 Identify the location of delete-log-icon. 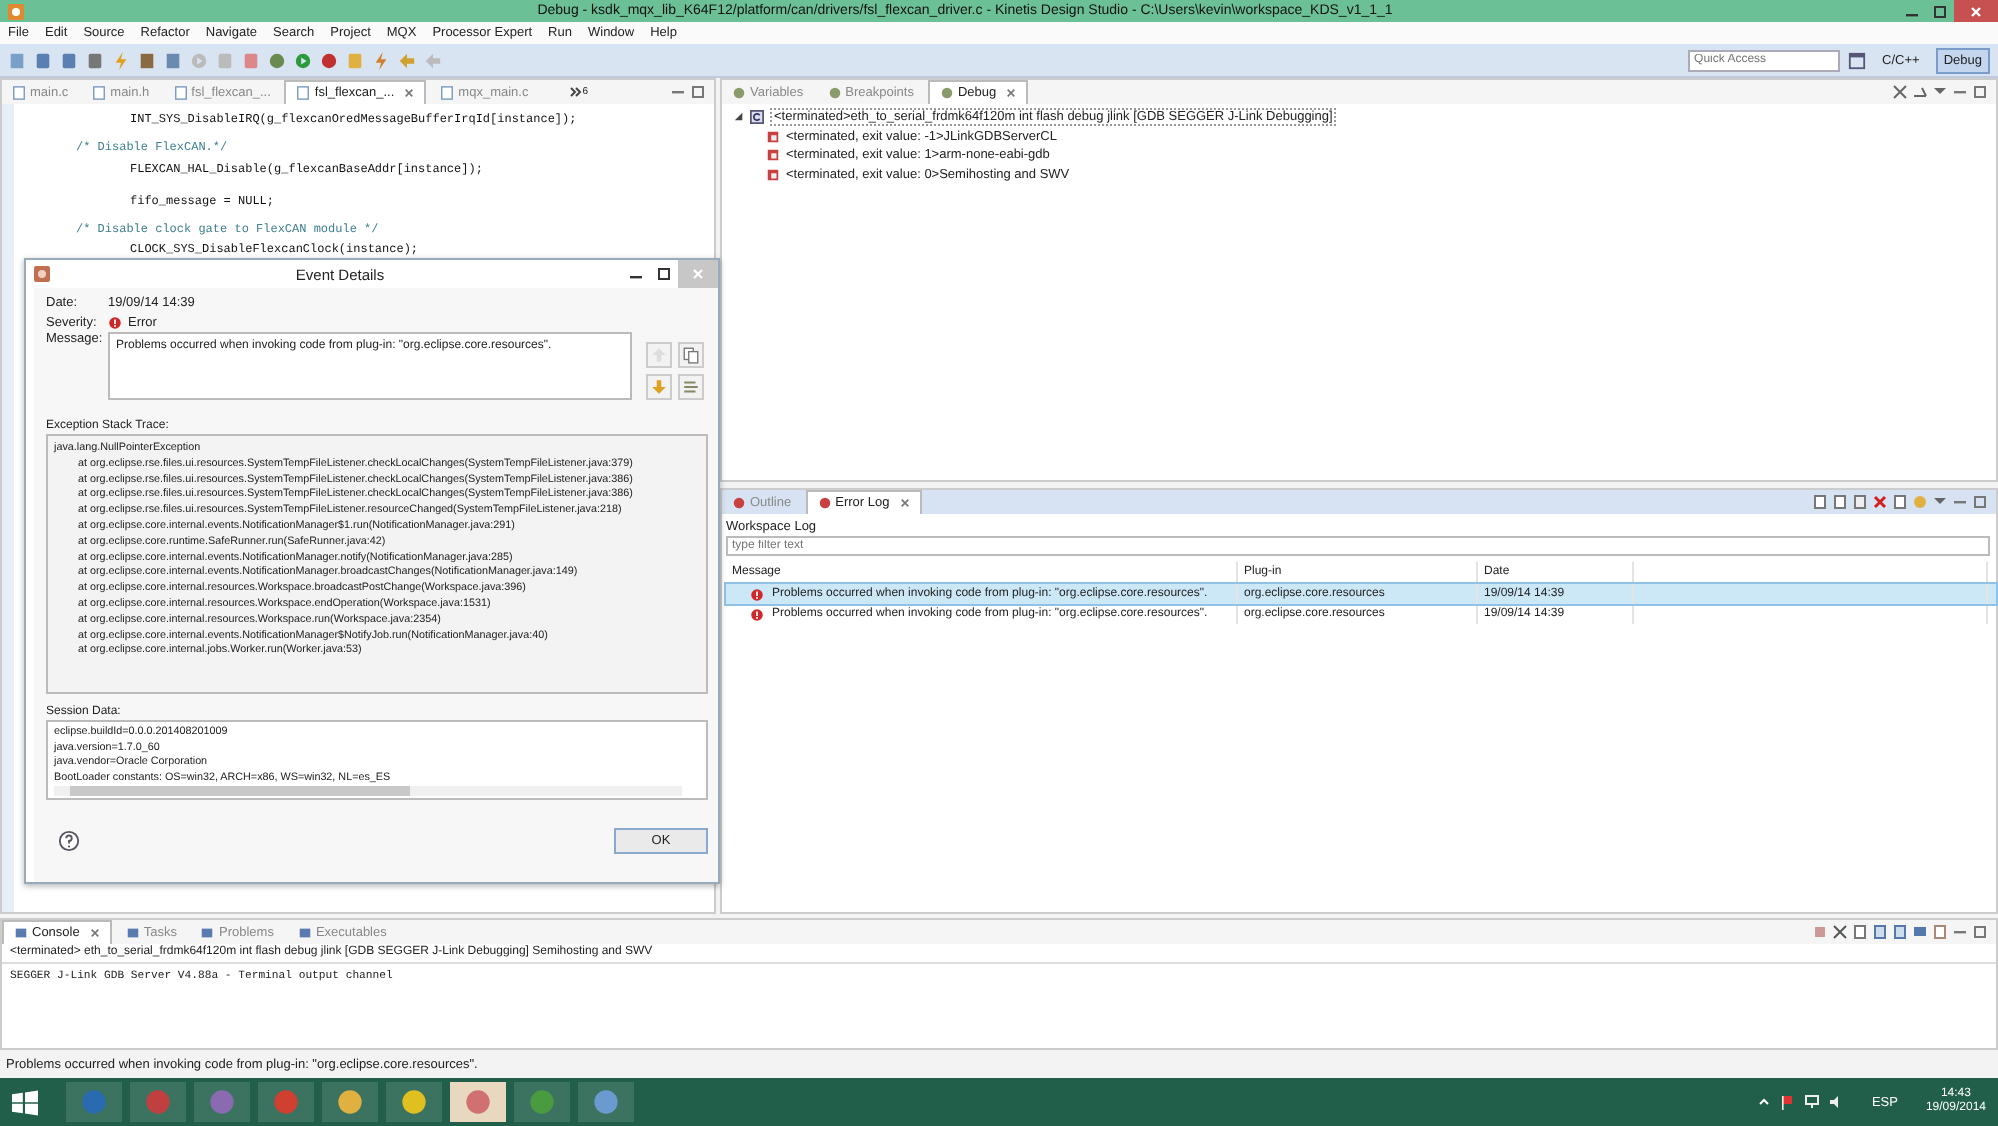
(1880, 502).